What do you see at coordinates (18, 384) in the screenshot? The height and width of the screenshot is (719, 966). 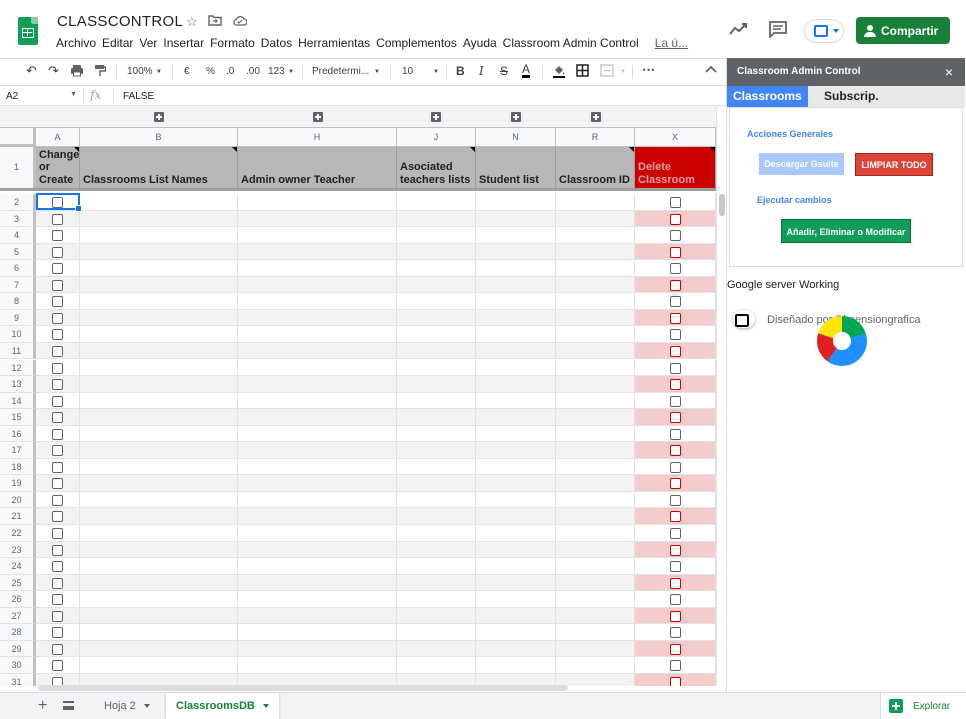 I see `row-number: 13` at bounding box center [18, 384].